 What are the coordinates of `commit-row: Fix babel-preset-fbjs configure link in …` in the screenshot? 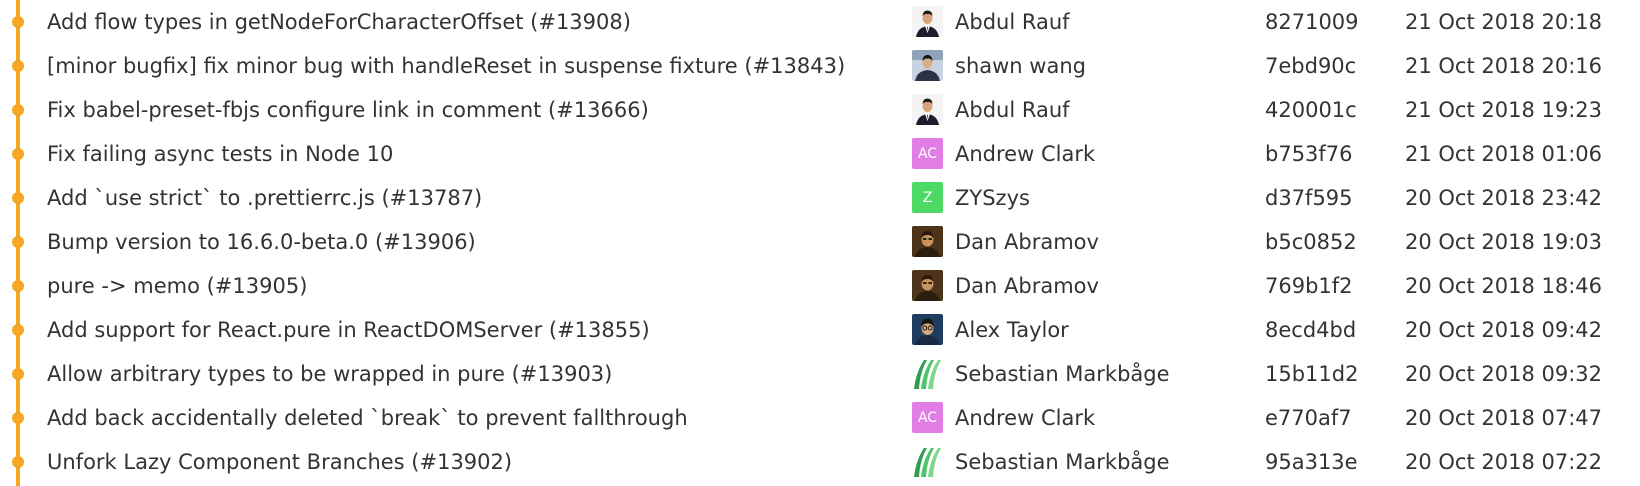 It's located at (820, 111).